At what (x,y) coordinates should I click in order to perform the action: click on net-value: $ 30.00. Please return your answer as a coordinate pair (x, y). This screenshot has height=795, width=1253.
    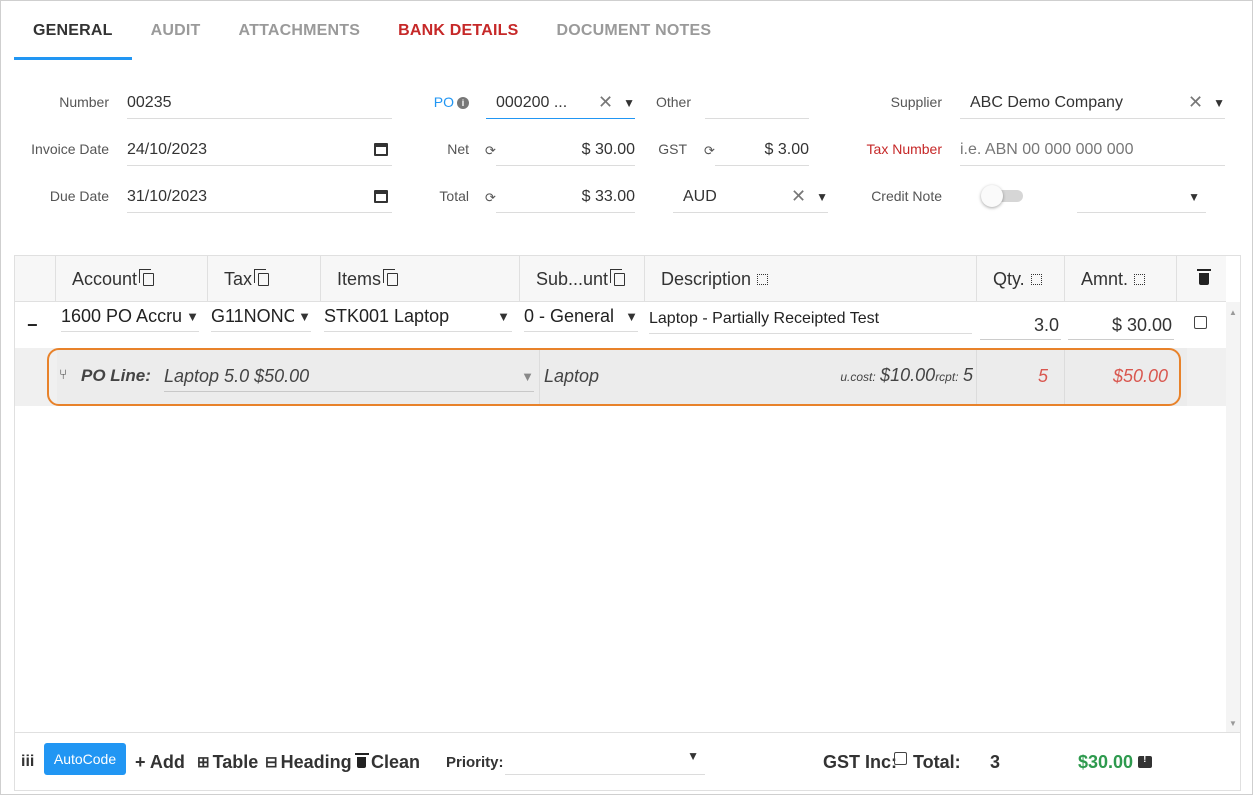
    Looking at the image, I should click on (608, 149).